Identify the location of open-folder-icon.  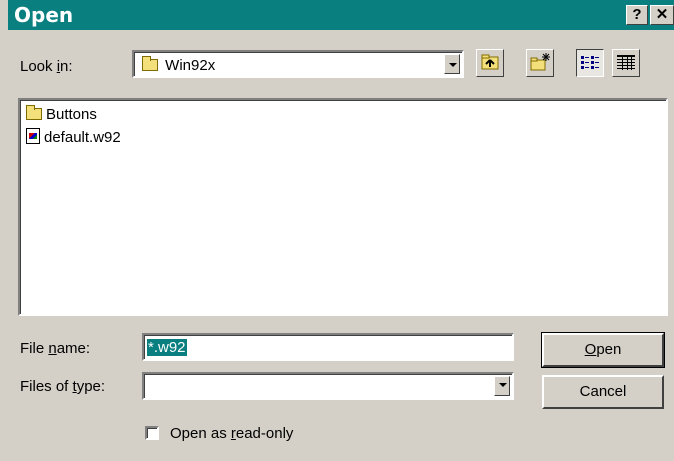
(150, 63).